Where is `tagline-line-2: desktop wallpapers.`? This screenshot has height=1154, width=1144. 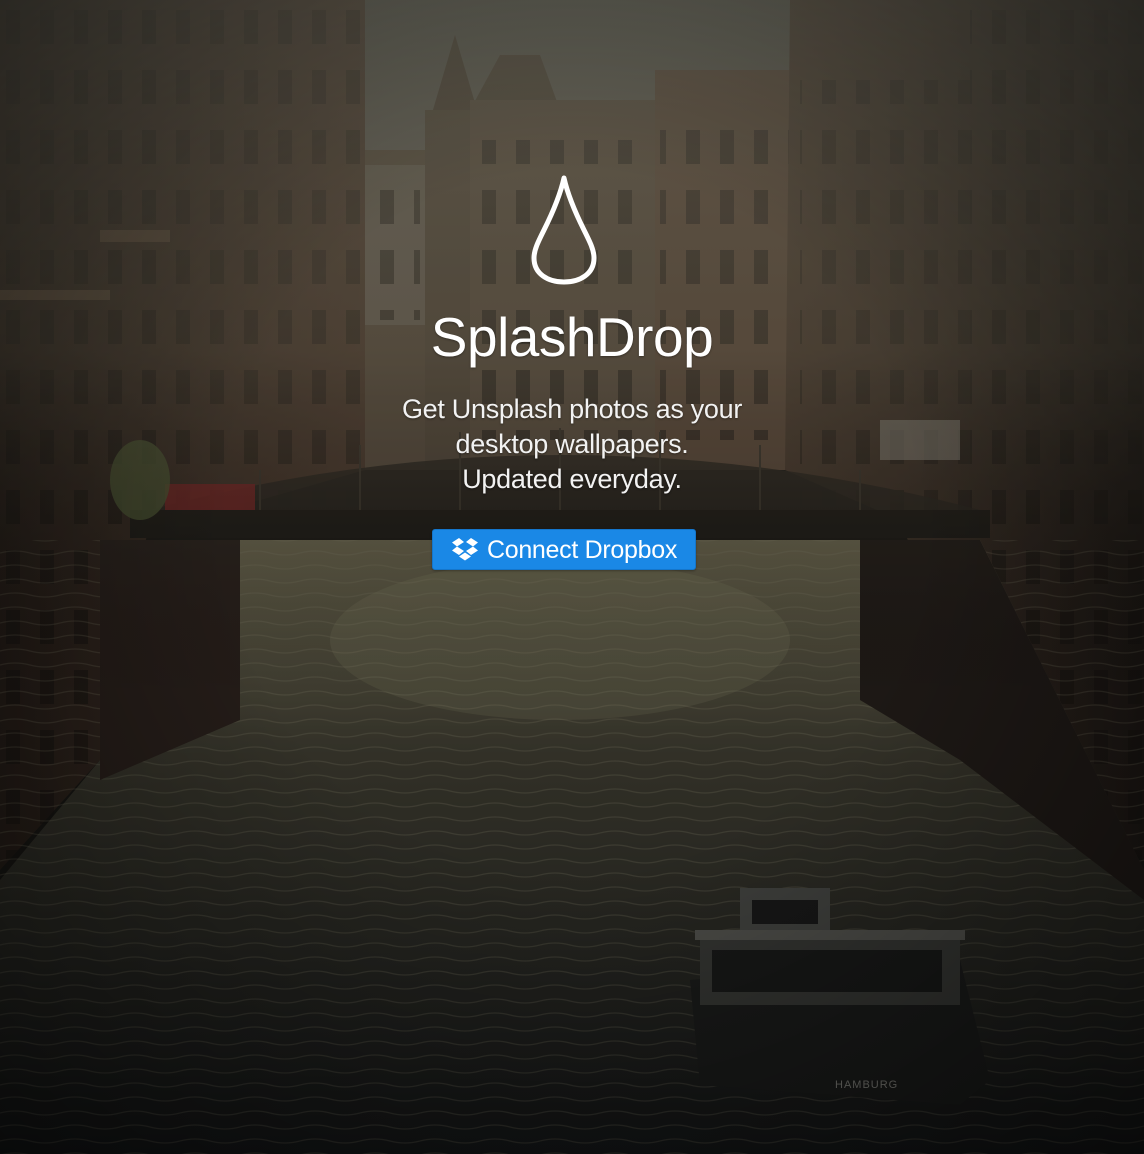 tagline-line-2: desktop wallpapers. is located at coordinates (572, 444).